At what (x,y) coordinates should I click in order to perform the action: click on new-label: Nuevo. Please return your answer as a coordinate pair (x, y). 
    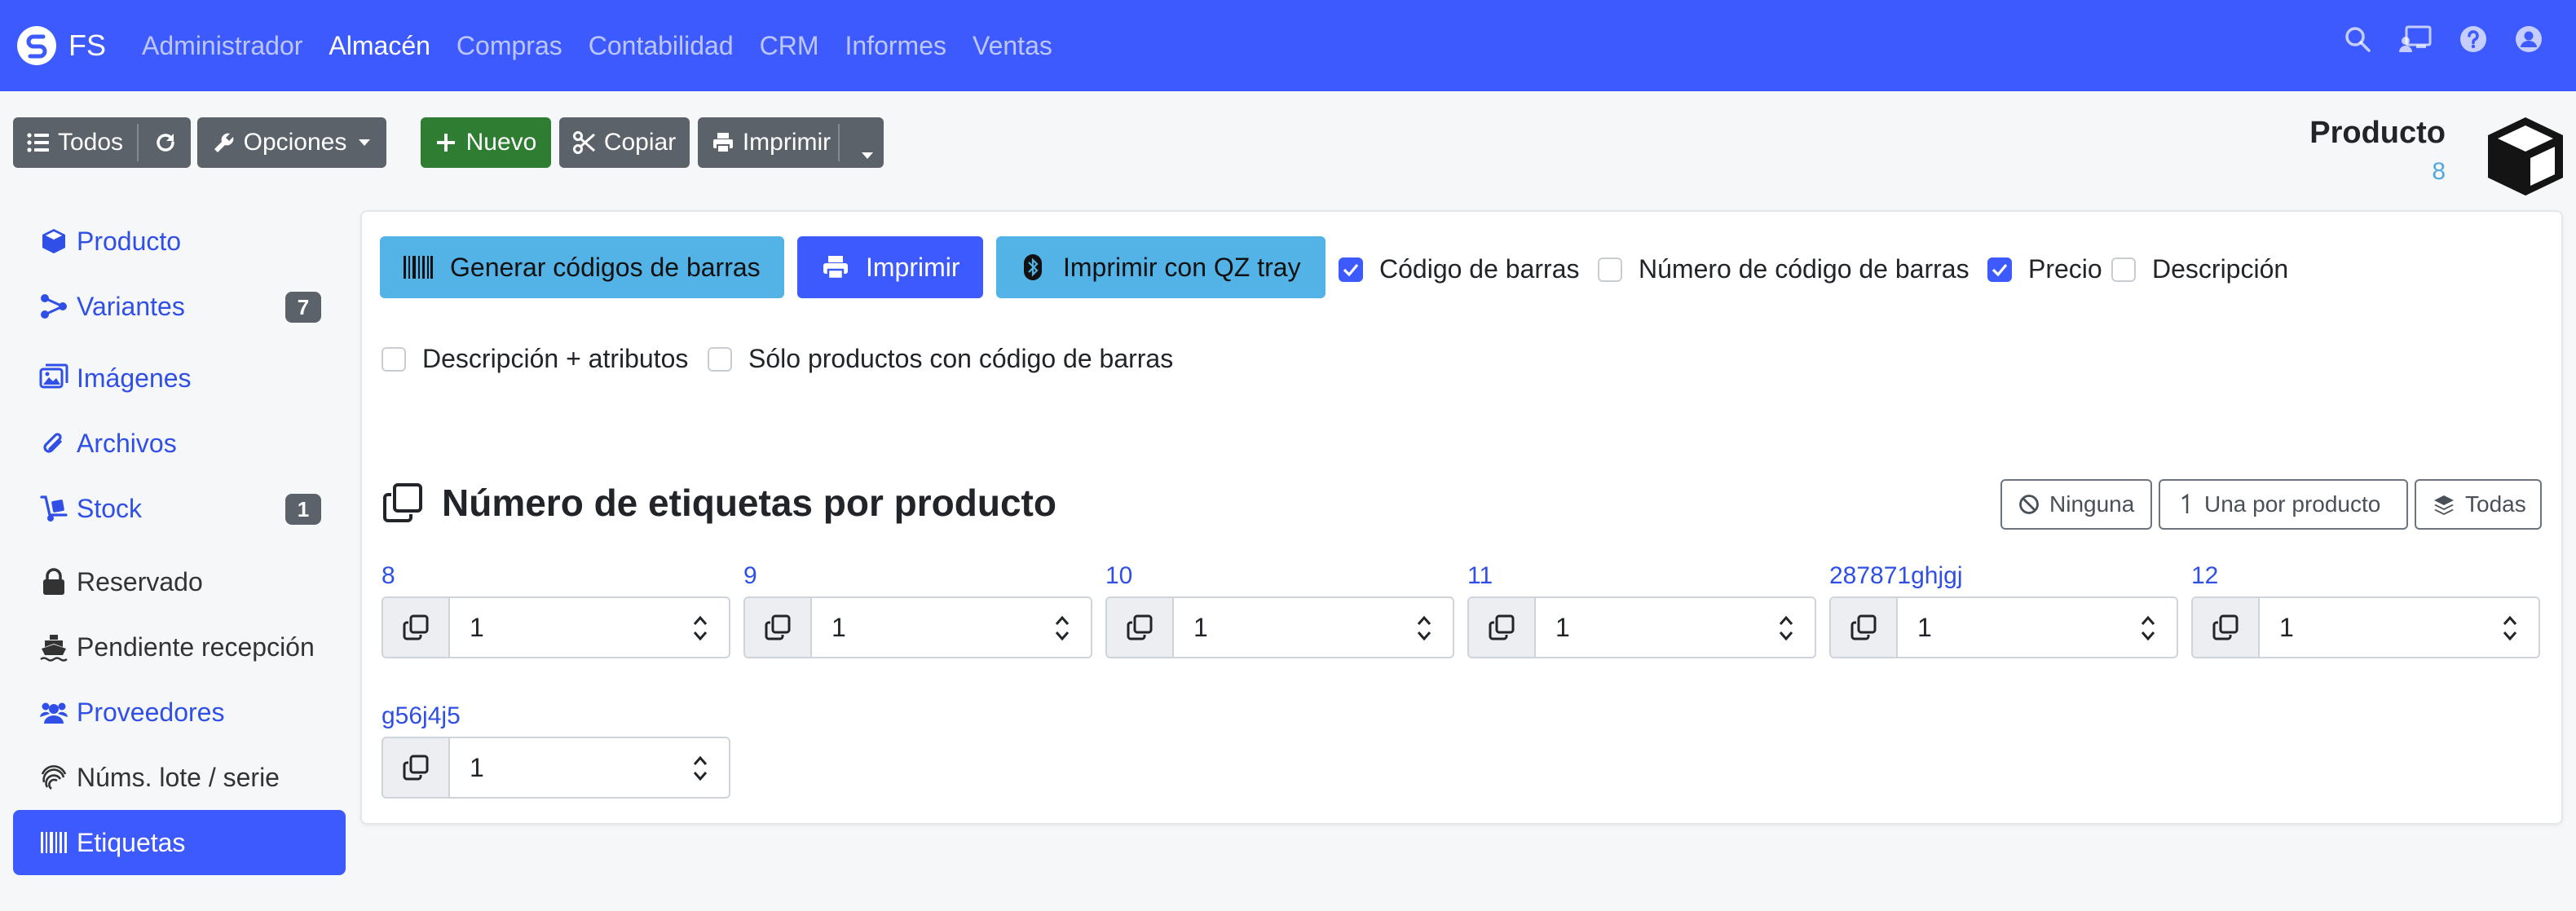
    Looking at the image, I should click on (501, 142).